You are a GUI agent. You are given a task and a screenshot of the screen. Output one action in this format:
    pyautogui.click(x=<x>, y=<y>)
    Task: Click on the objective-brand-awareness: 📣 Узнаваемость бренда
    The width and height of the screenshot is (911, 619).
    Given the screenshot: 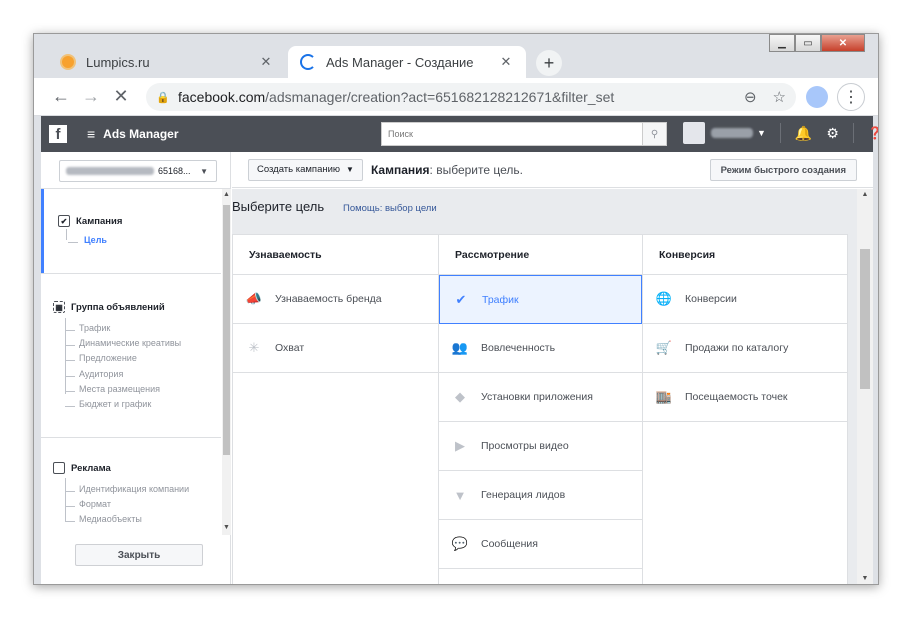 What is the action you would take?
    pyautogui.click(x=335, y=299)
    